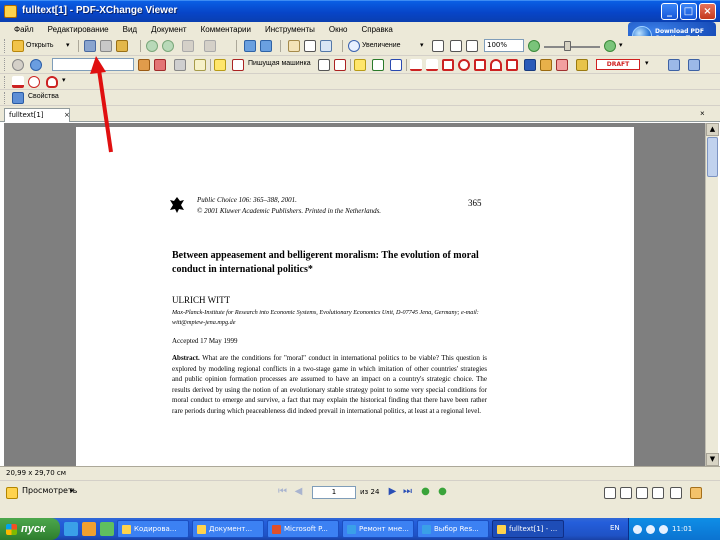 This screenshot has height=540, width=720. What do you see at coordinates (169, 29) in the screenshot?
I see `menu-document: Документ` at bounding box center [169, 29].